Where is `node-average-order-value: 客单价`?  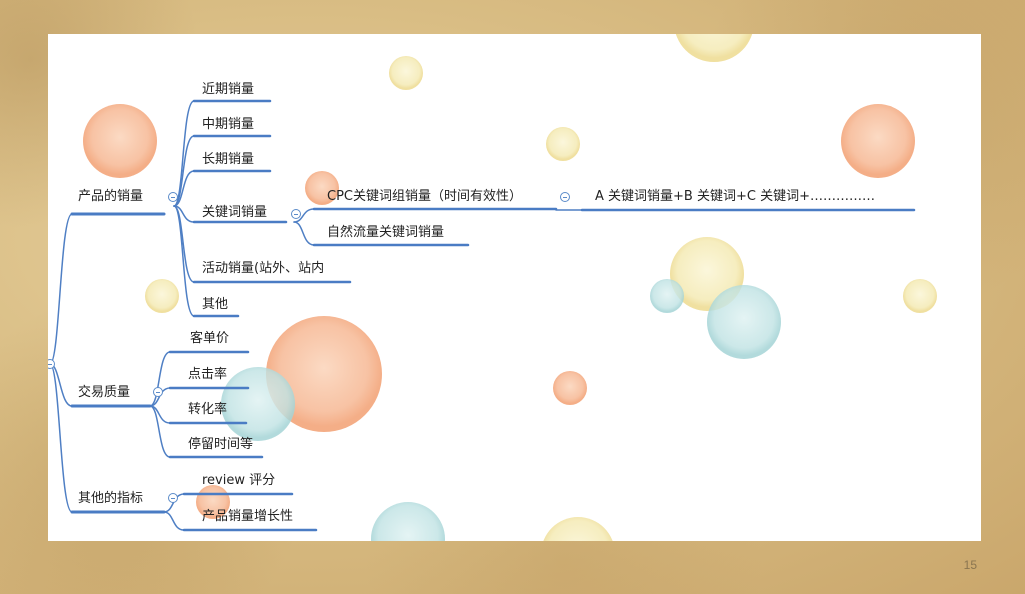 node-average-order-value: 客单价 is located at coordinates (209, 339).